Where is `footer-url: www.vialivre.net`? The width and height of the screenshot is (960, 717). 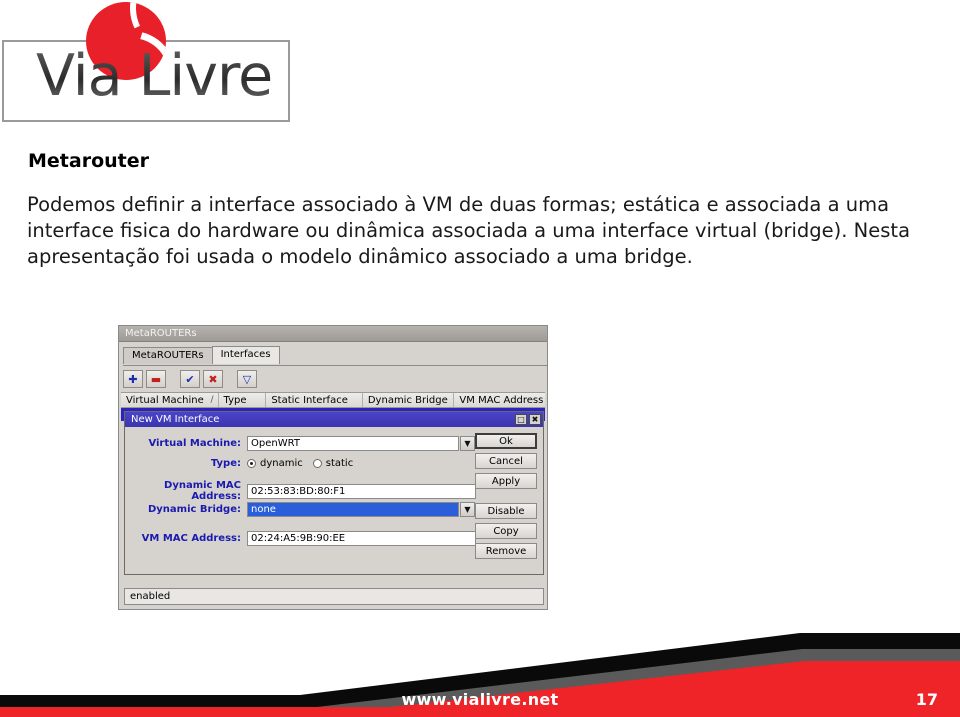 footer-url: www.vialivre.net is located at coordinates (480, 699).